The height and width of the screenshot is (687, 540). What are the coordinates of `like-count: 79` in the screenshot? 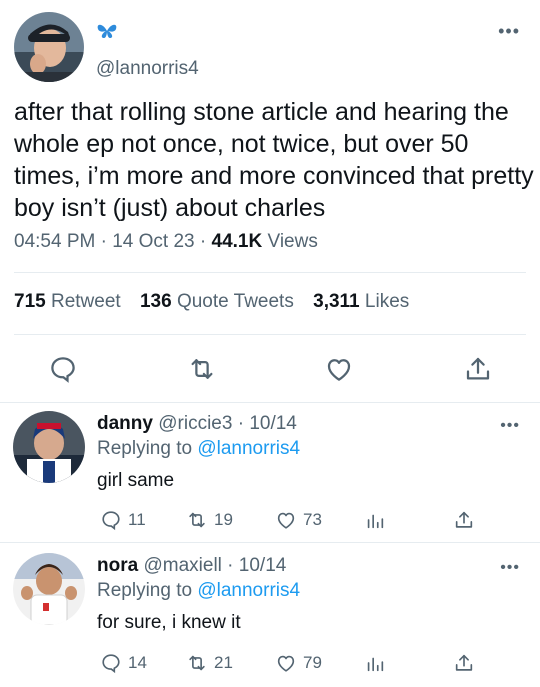 It's located at (312, 662).